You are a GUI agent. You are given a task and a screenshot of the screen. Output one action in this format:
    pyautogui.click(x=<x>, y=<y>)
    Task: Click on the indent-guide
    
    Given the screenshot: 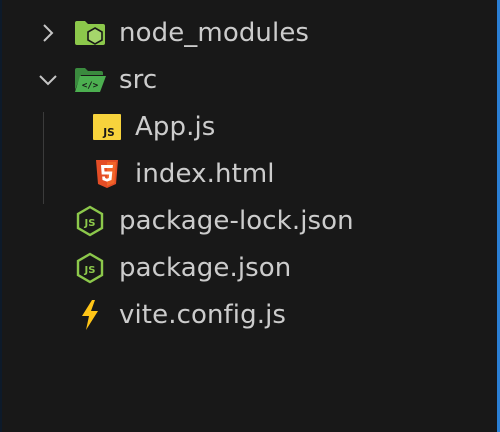 What is the action you would take?
    pyautogui.click(x=43, y=158)
    